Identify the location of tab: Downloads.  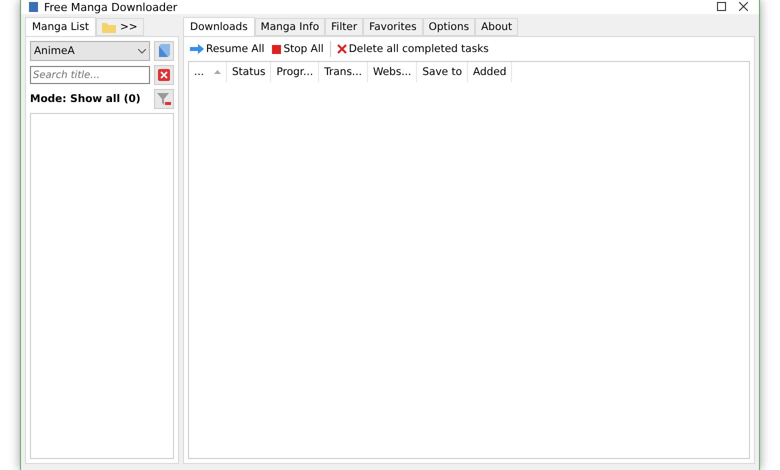
(219, 26).